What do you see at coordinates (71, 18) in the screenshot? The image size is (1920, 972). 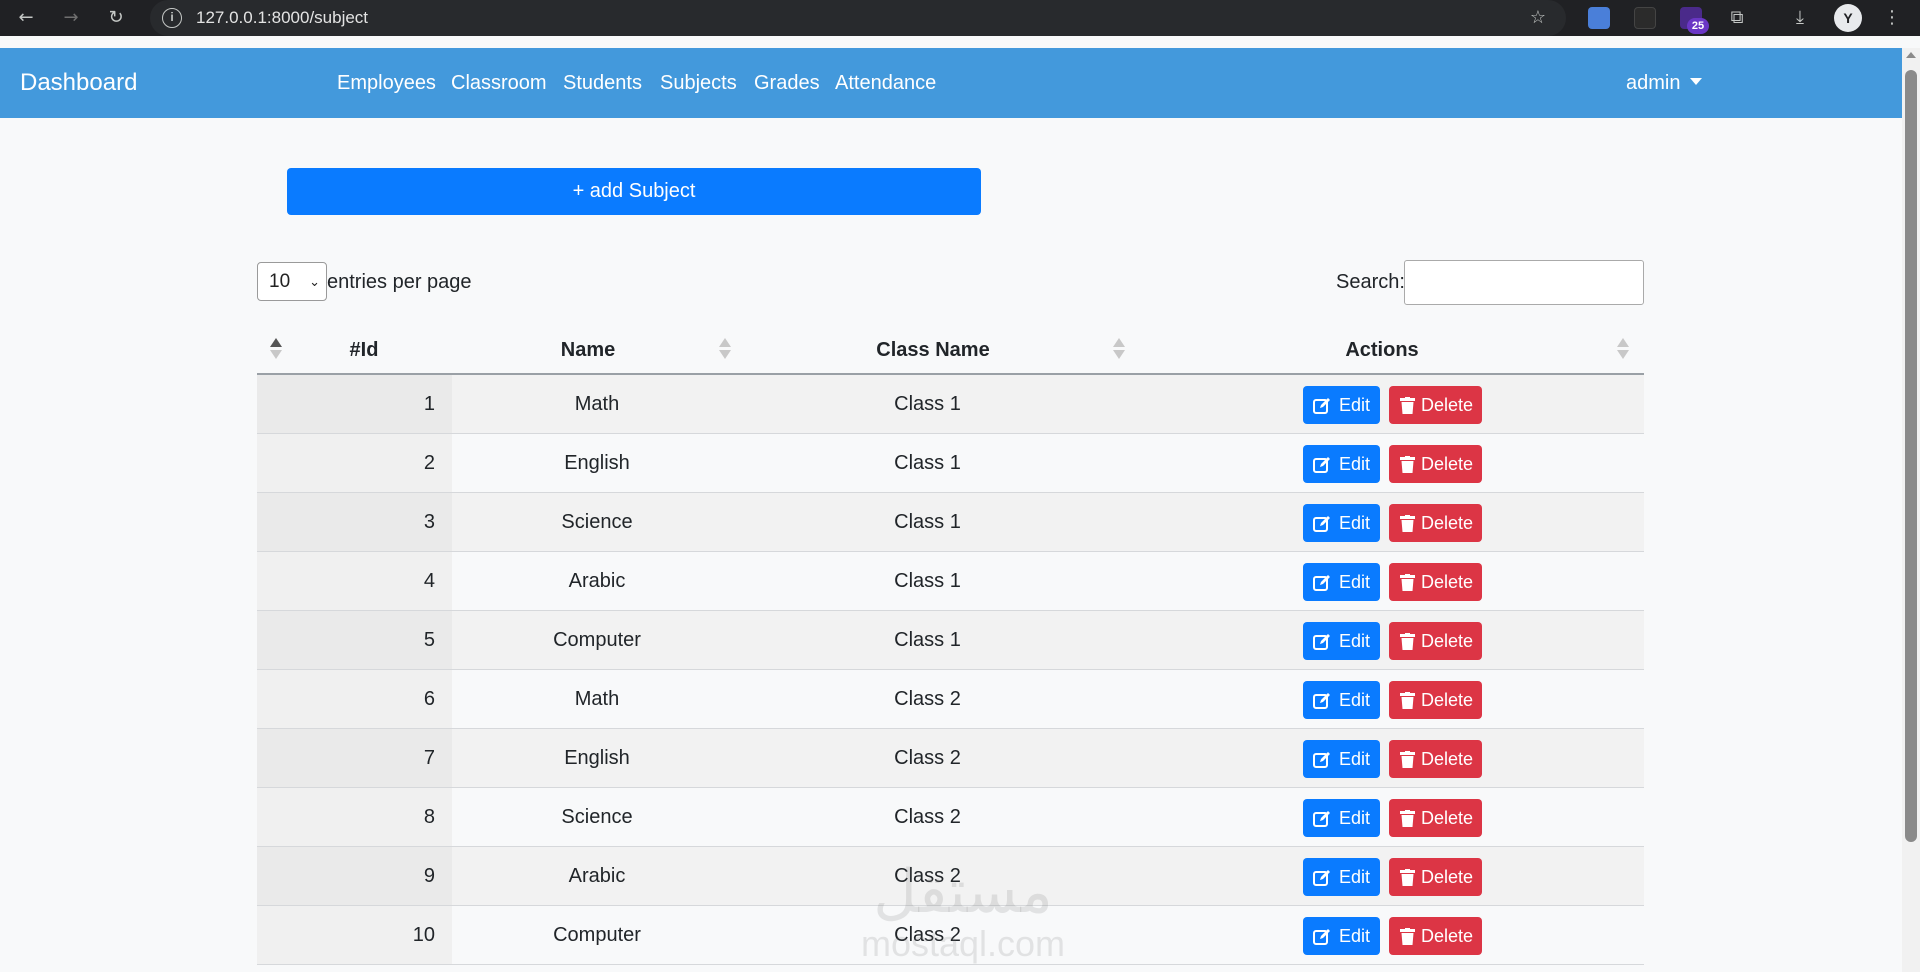 I see `forward-arrow-icon: →` at bounding box center [71, 18].